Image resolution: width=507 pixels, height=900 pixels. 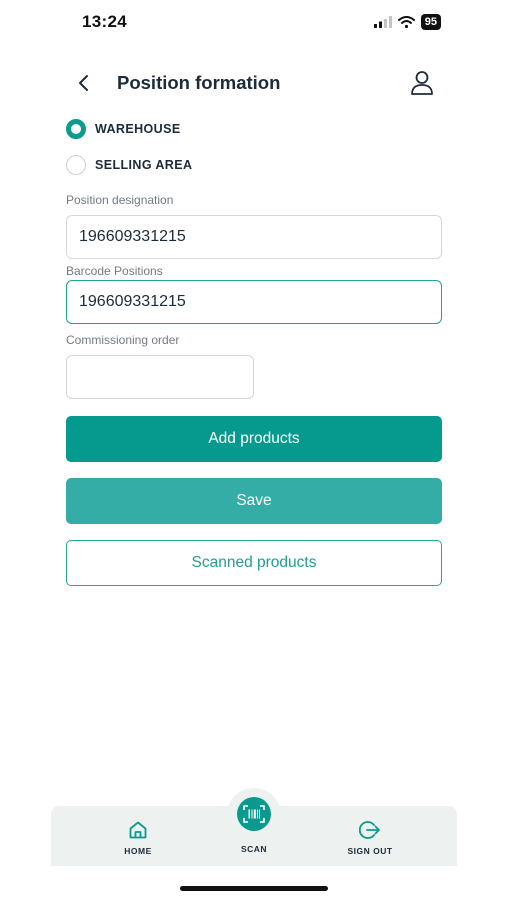 I want to click on radio-warehouse-indicator, so click(x=76, y=129).